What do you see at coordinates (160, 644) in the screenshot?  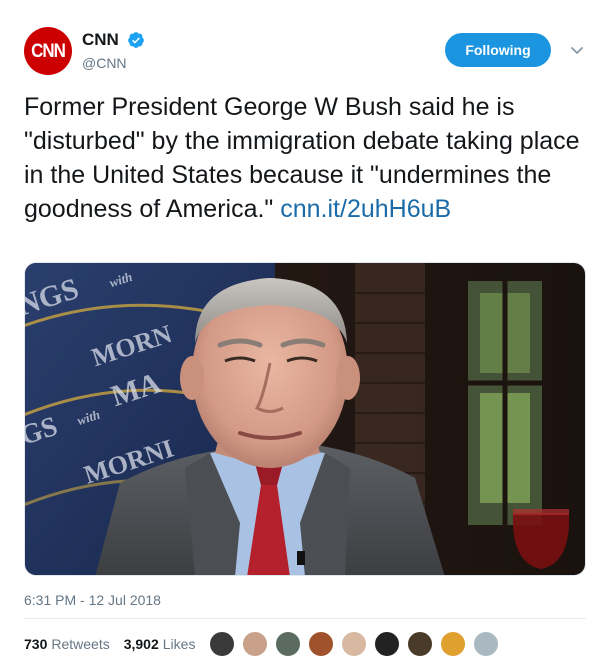 I see `likes-stat: 3,902 Likes` at bounding box center [160, 644].